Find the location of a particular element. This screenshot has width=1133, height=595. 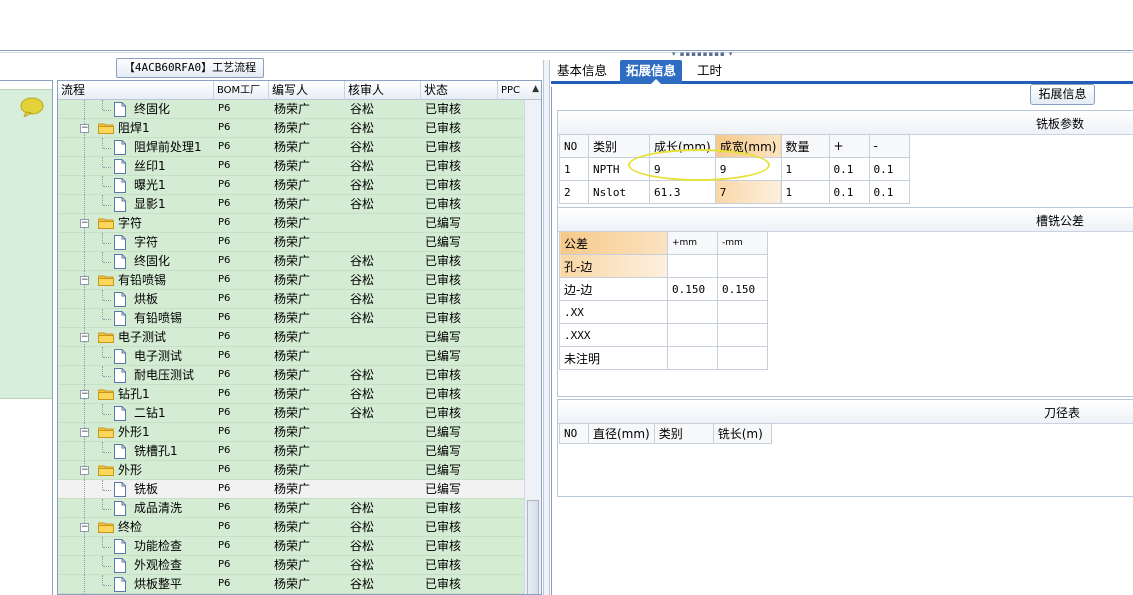

st-cell-label-selected: 孔-边 is located at coordinates (613, 266).